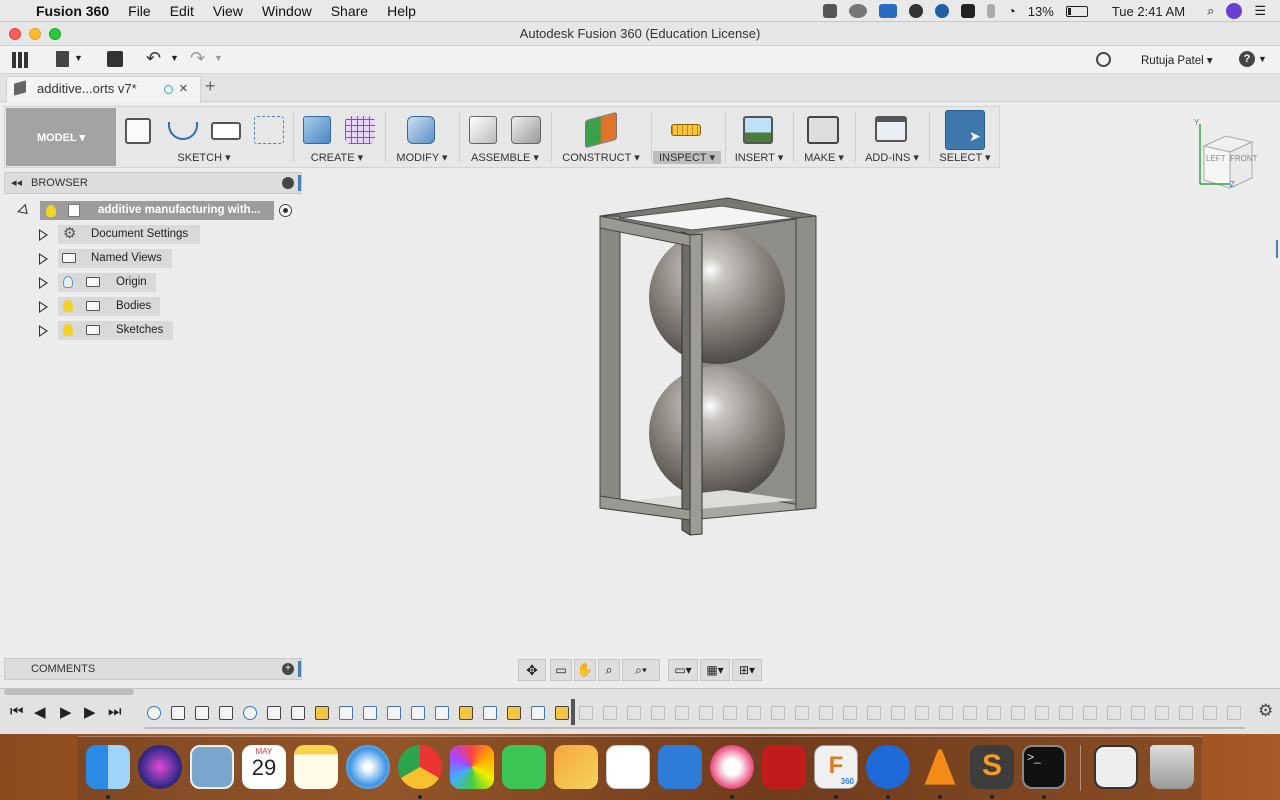 Image resolution: width=1280 pixels, height=800 pixels. What do you see at coordinates (1262, 59) in the screenshot?
I see `help-chevron-down-icon: ▼` at bounding box center [1262, 59].